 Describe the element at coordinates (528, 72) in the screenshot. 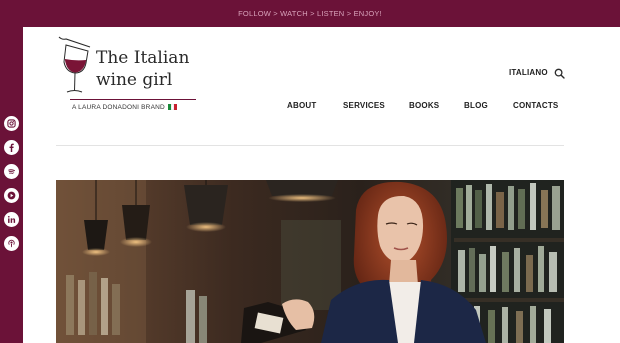

I see `language-switch: ITALIANO` at that location.